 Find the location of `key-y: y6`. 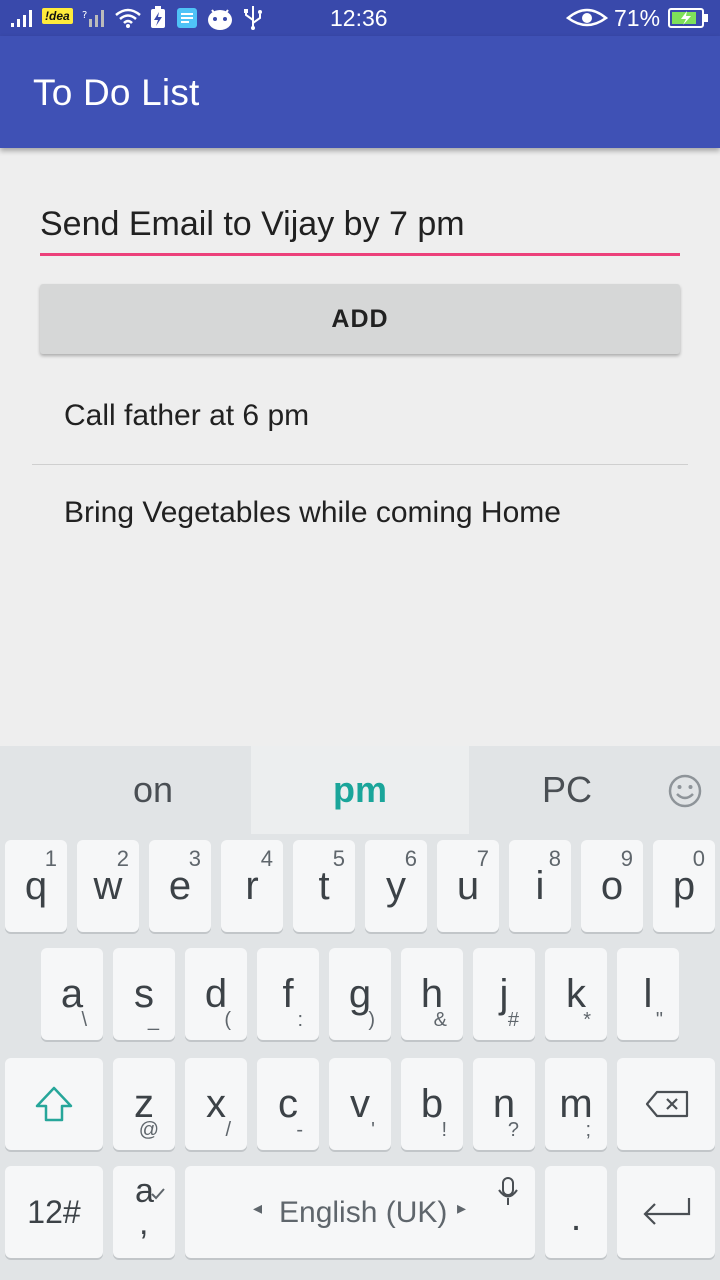

key-y: y6 is located at coordinates (396, 886).